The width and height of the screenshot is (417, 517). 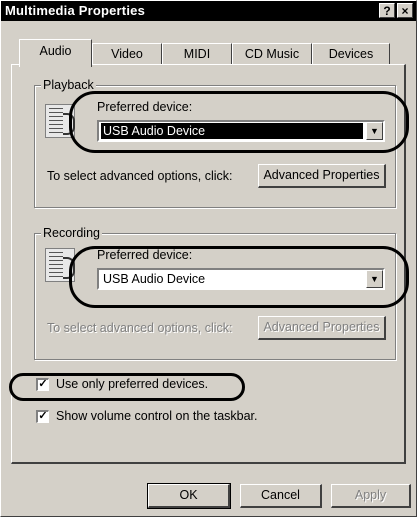 I want to click on show-volume-checkbox: ✓, so click(x=42, y=416).